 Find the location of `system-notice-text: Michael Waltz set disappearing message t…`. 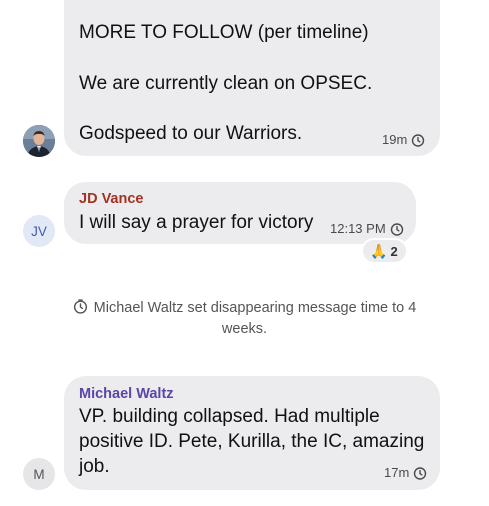

system-notice-text: Michael Waltz set disappearing message t… is located at coordinates (255, 308).